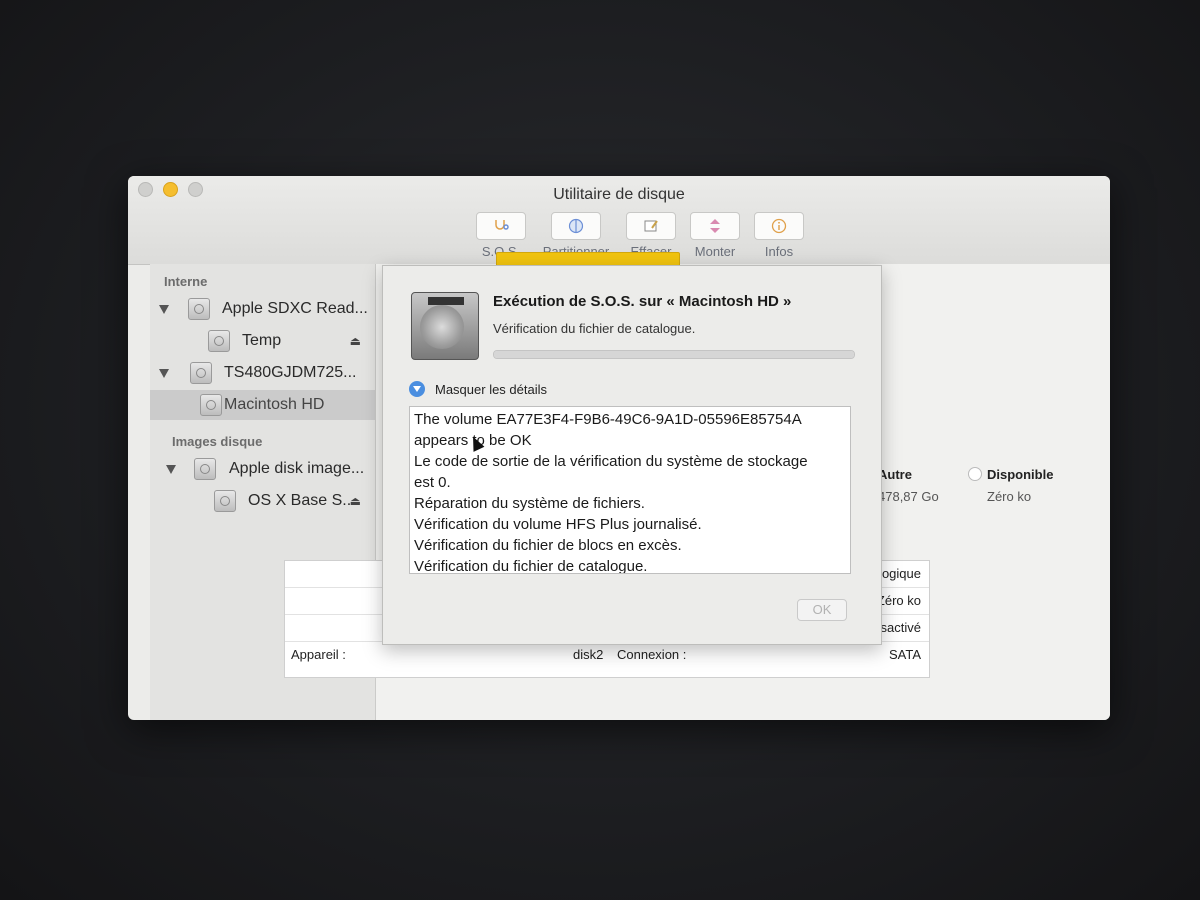 The width and height of the screenshot is (1200, 900). Describe the element at coordinates (1009, 496) in the screenshot. I see `legend-available-value: Zéro ko` at that location.